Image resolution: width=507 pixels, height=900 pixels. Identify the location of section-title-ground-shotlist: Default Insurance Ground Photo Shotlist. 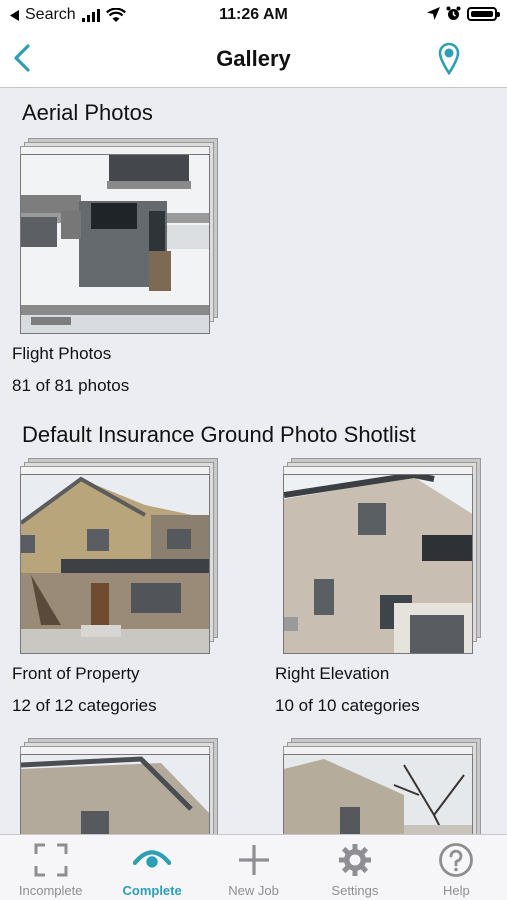
(219, 434).